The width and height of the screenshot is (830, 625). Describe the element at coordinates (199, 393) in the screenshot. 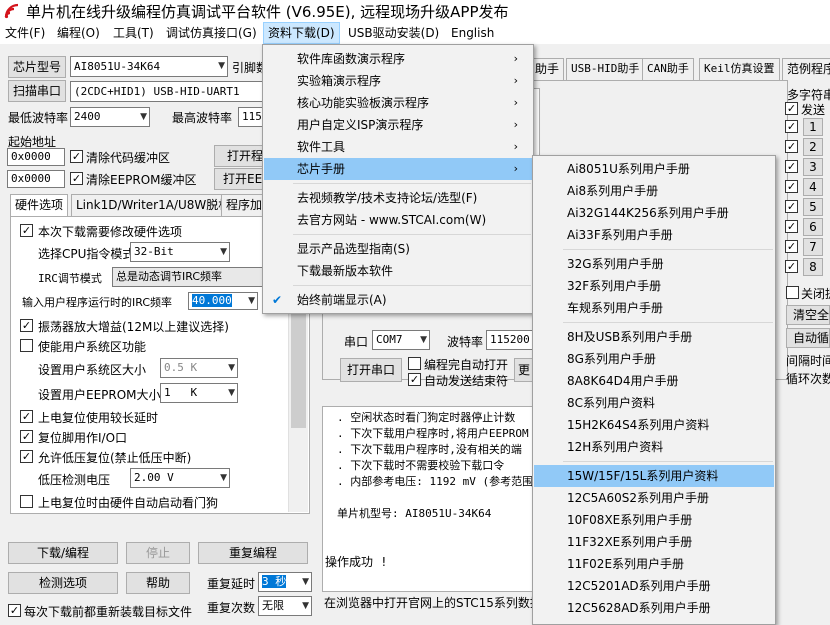

I see `eeprom-size-select: 1 K ▼` at that location.